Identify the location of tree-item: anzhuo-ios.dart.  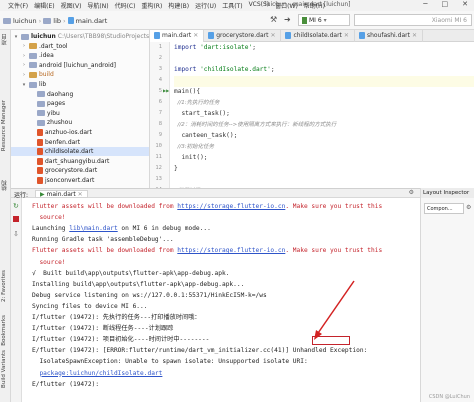
(60, 132).